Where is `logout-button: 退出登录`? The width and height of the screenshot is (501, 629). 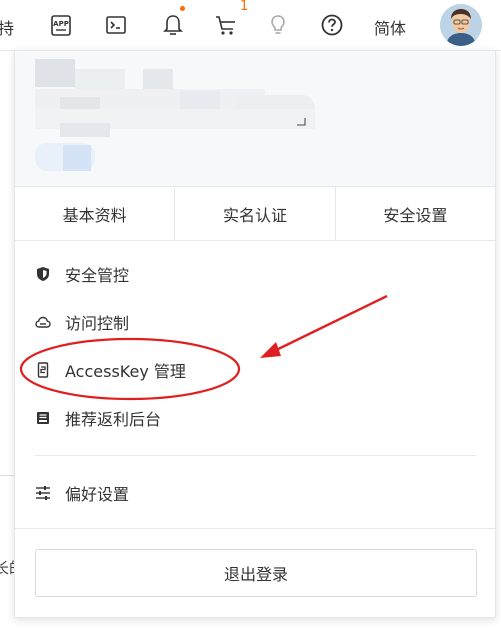 logout-button: 退出登录 is located at coordinates (256, 573).